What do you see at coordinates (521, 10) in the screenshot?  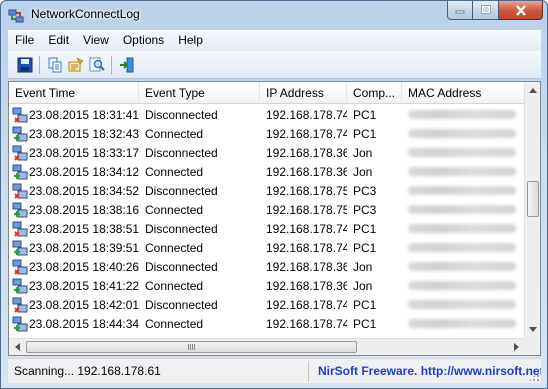 I see `close-button` at bounding box center [521, 10].